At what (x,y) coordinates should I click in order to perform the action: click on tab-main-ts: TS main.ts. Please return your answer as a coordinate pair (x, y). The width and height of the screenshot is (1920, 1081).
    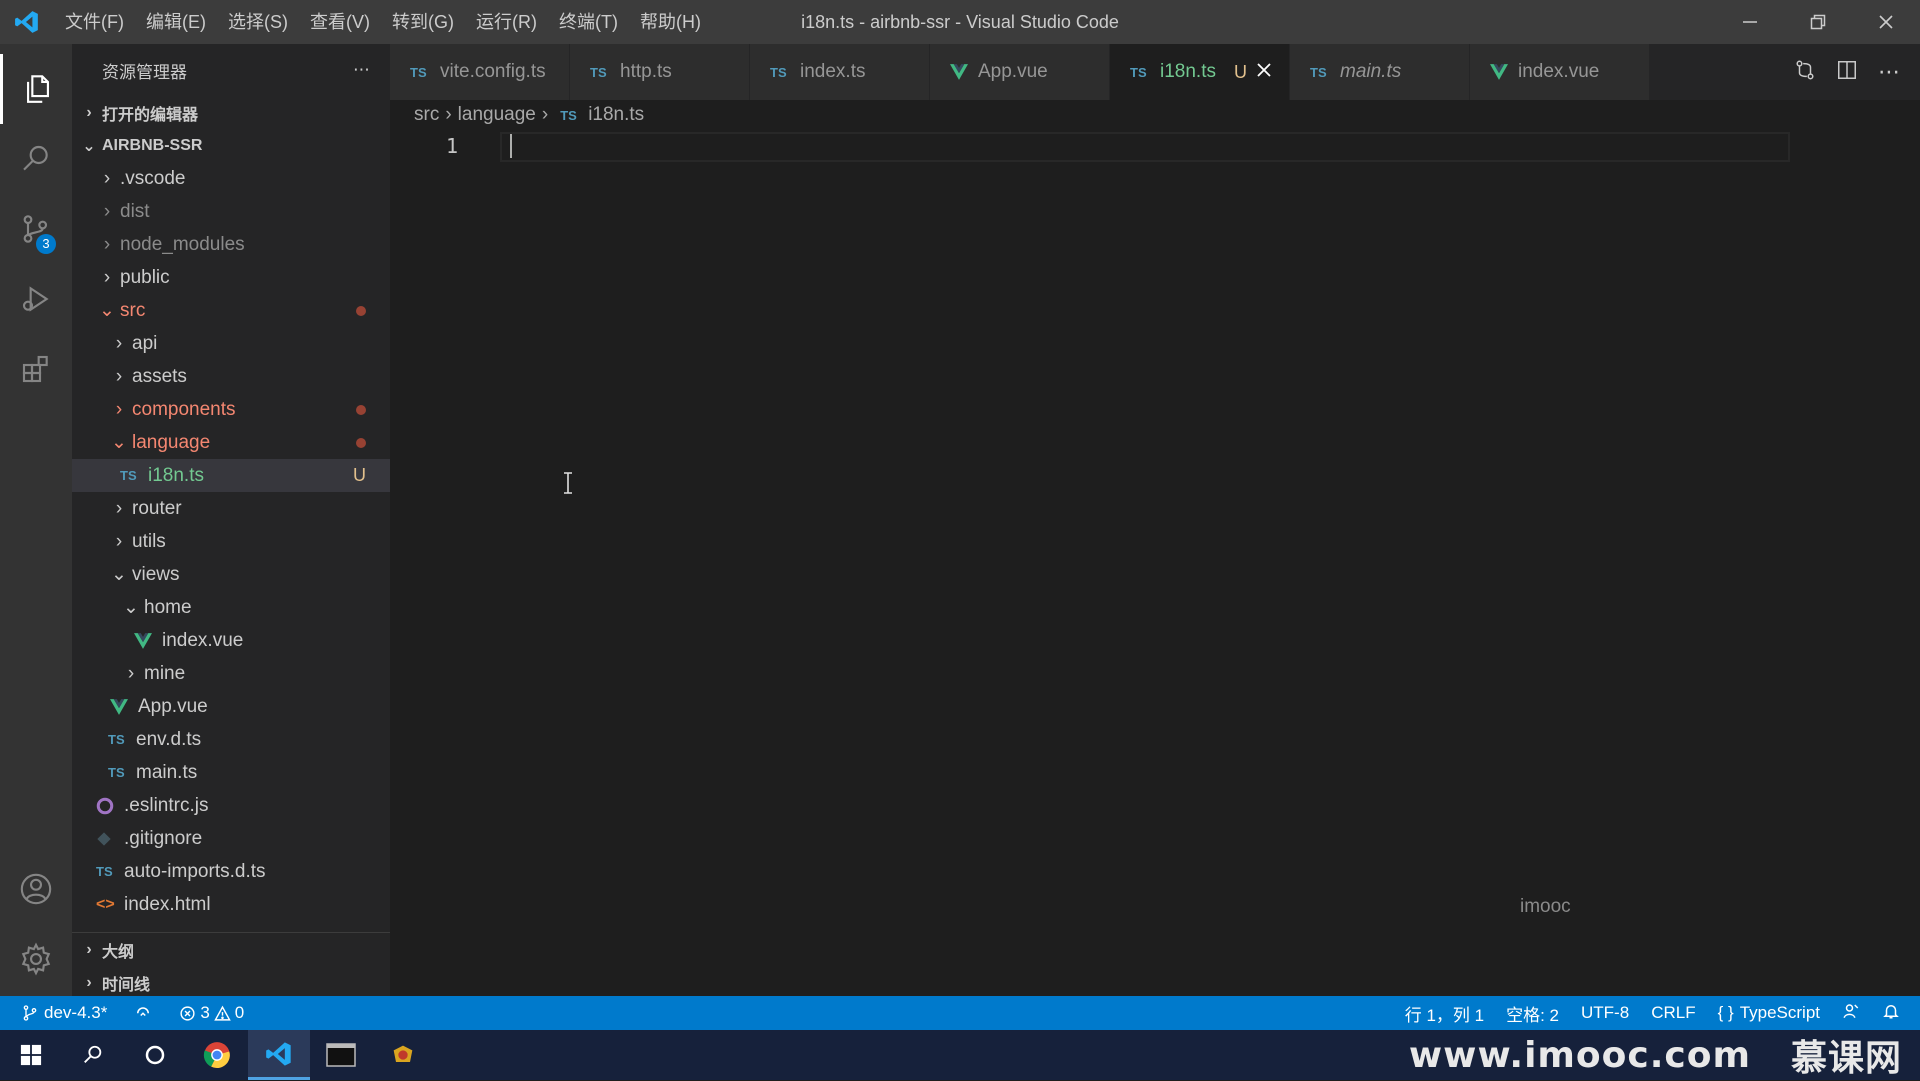
    Looking at the image, I should click on (1380, 72).